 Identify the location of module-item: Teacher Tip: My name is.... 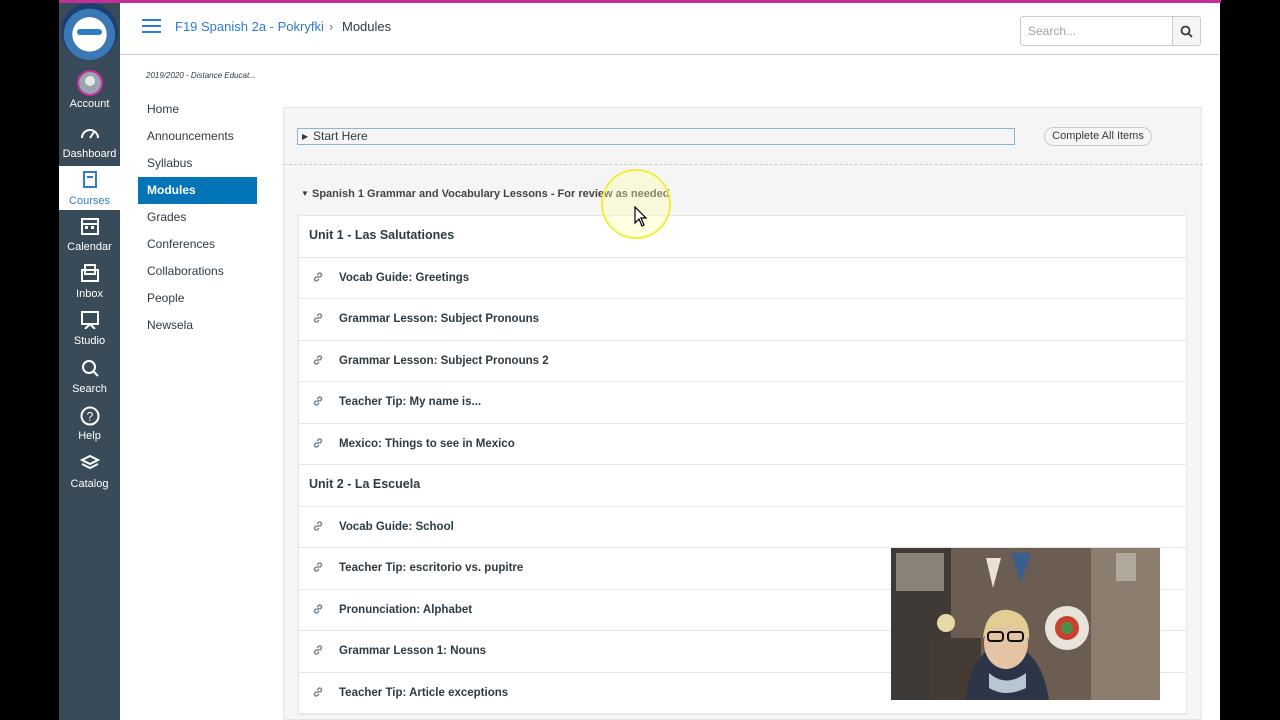
(742, 403).